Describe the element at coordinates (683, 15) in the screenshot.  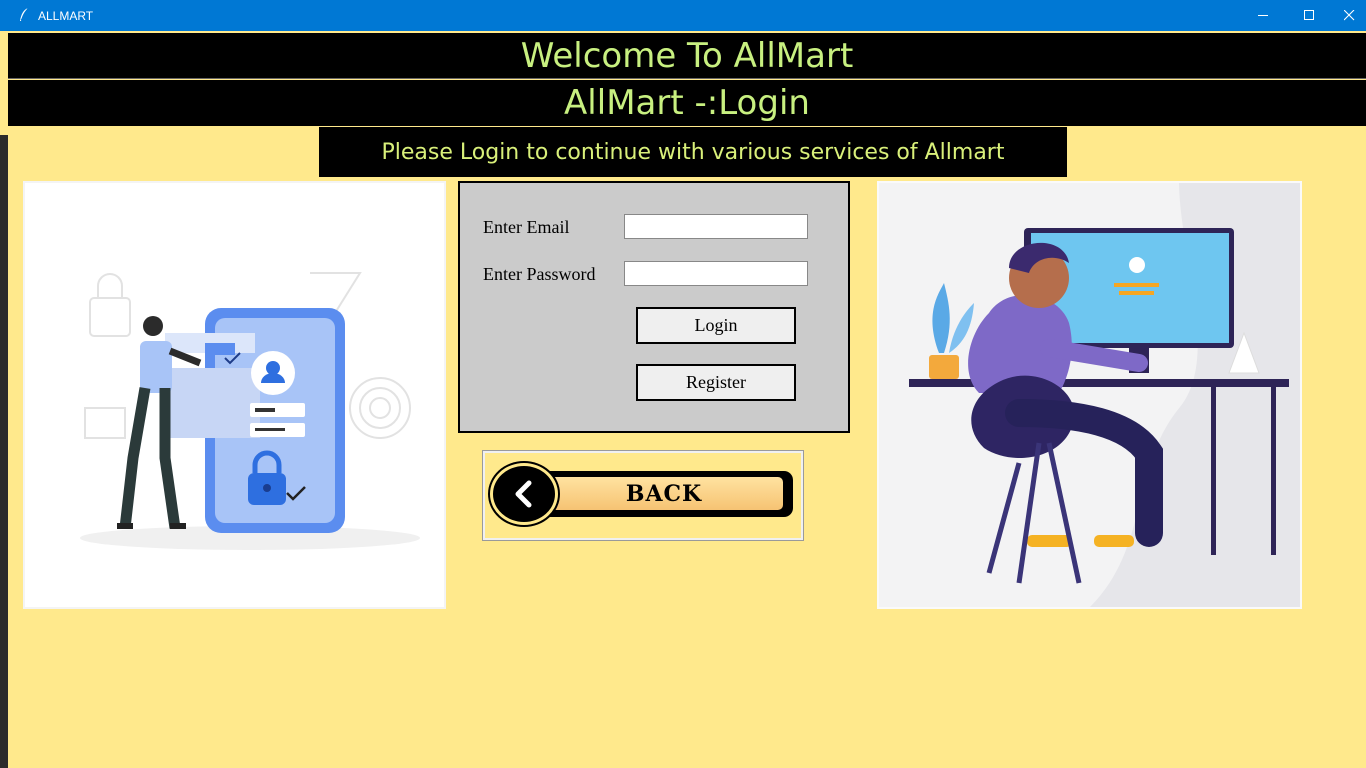
I see `window-titlebar: ALLMART` at that location.